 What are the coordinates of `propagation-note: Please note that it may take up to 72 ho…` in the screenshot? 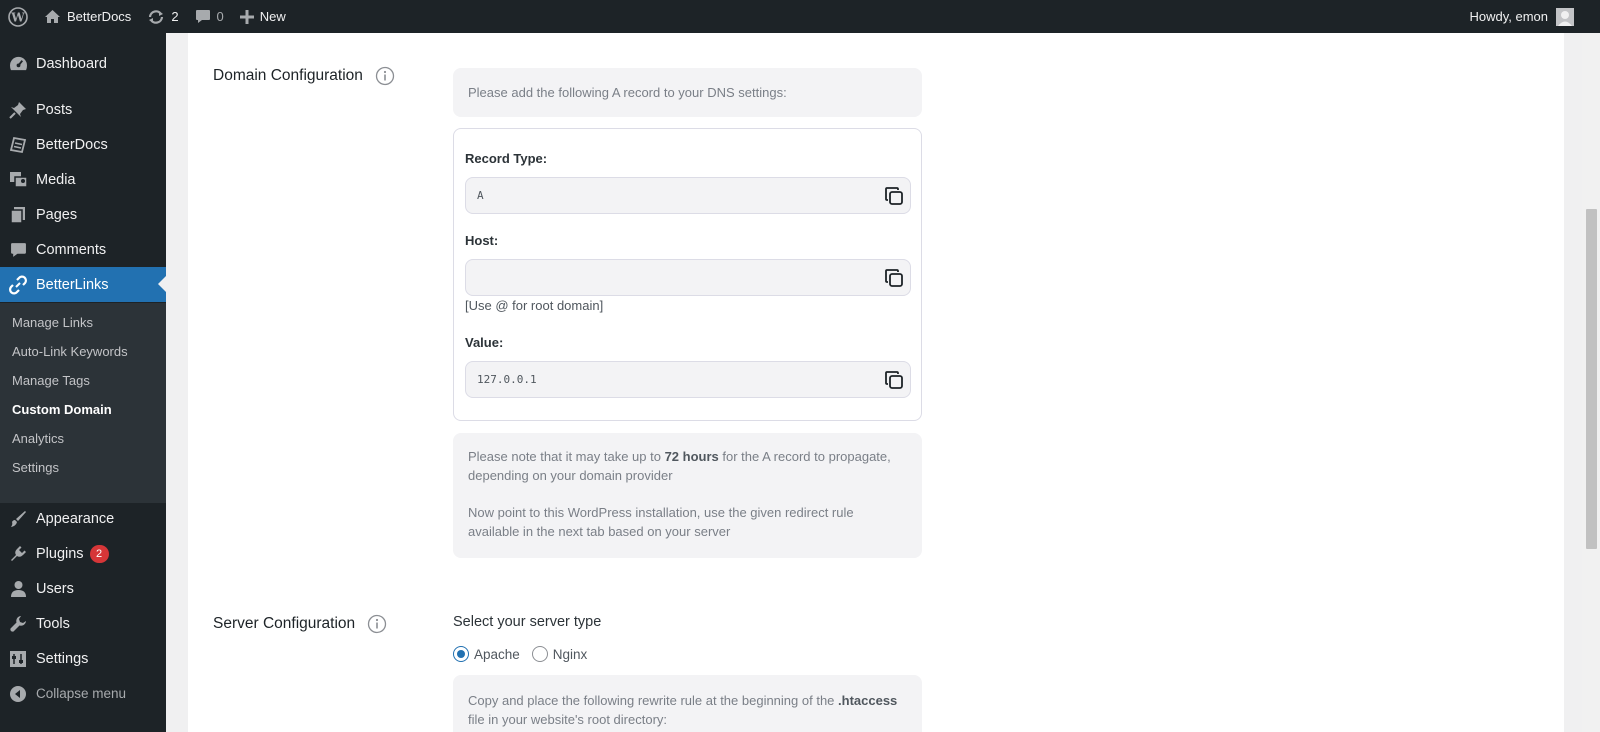 It's located at (687, 466).